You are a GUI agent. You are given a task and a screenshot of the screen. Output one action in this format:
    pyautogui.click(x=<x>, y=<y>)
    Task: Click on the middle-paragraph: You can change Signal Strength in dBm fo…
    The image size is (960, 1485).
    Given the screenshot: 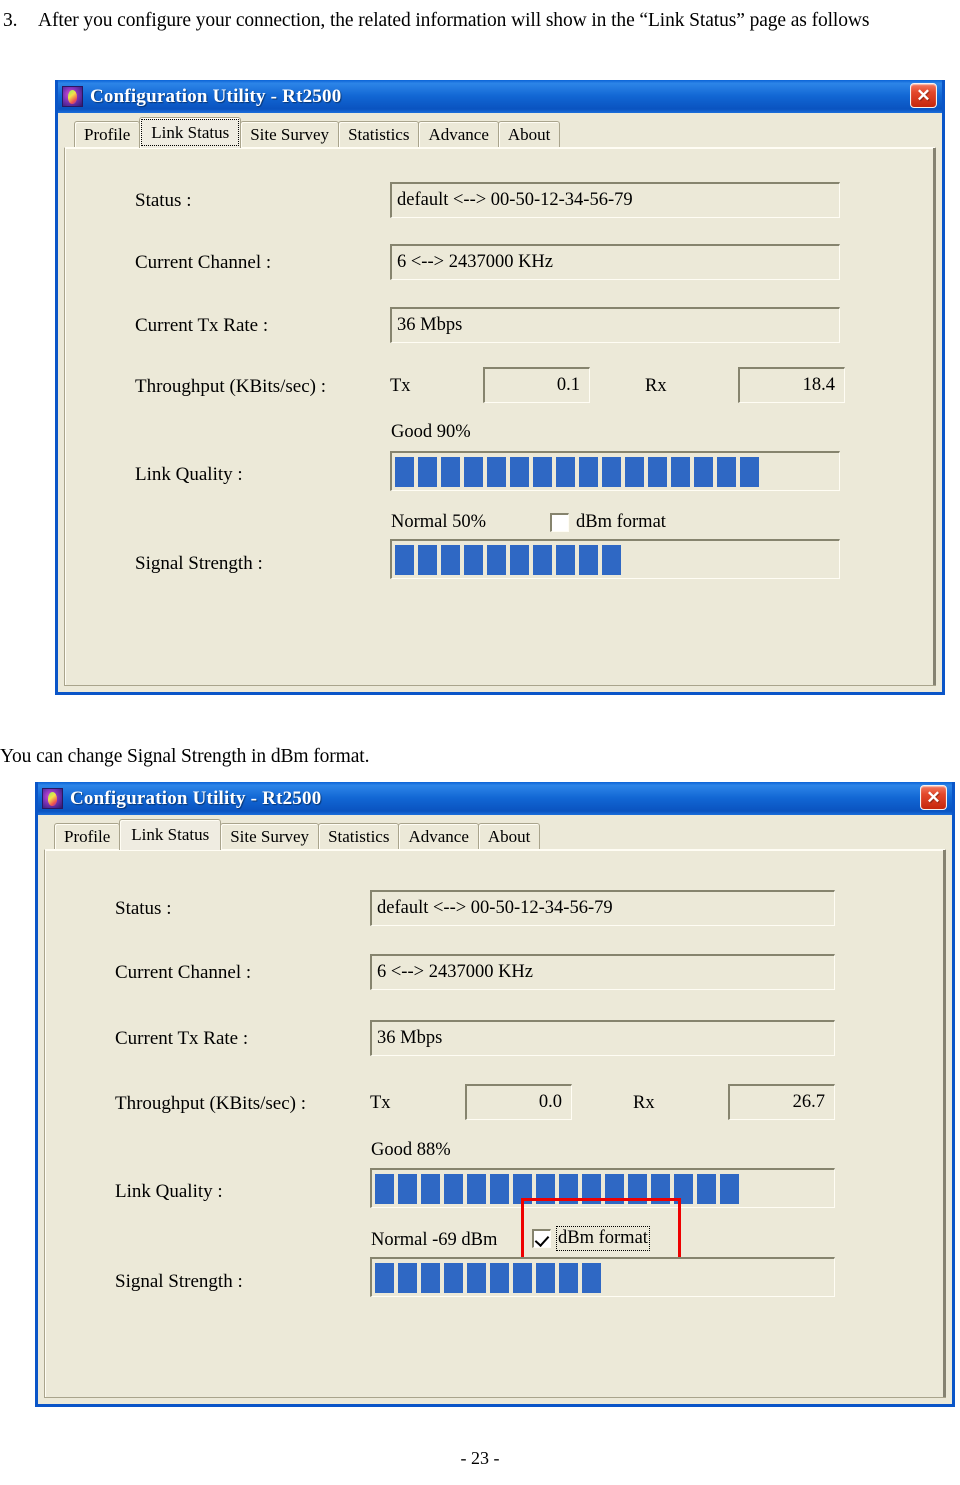 What is the action you would take?
    pyautogui.click(x=480, y=757)
    